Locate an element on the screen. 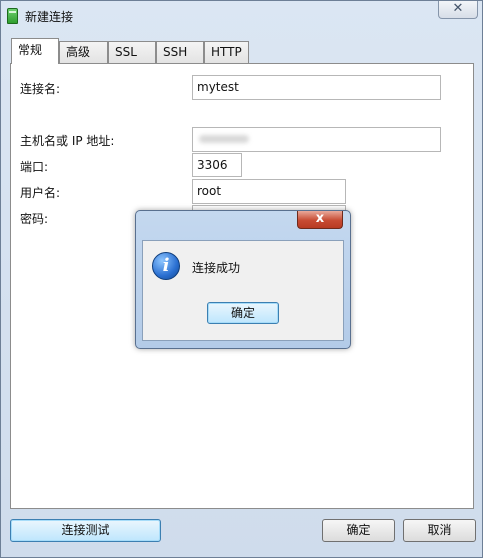  redacted-host is located at coordinates (224, 139).